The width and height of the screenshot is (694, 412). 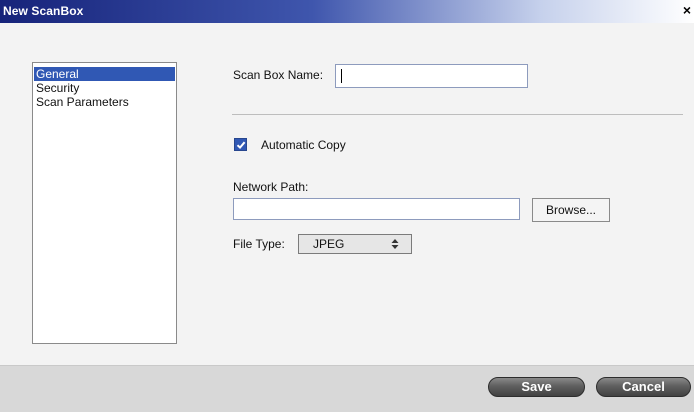 What do you see at coordinates (341, 76) in the screenshot?
I see `text-caret` at bounding box center [341, 76].